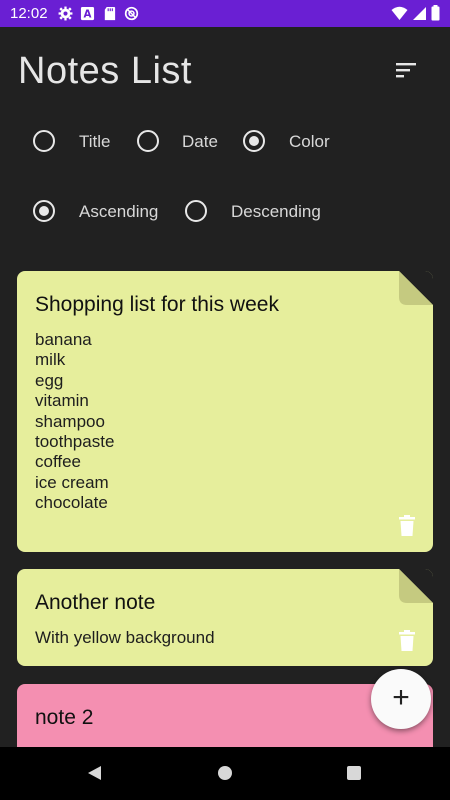 The image size is (450, 800). I want to click on no-disturb-icon, so click(131, 13).